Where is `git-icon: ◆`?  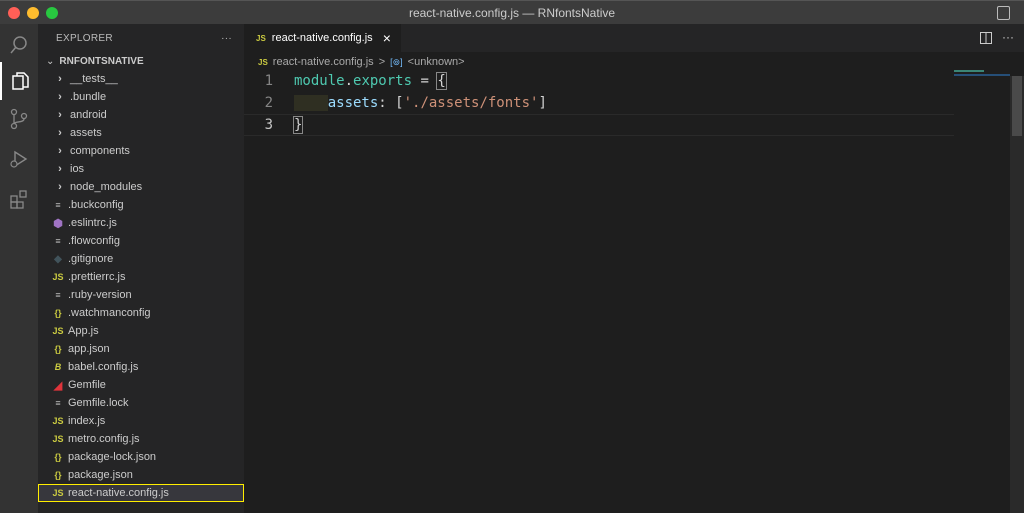 git-icon: ◆ is located at coordinates (58, 259).